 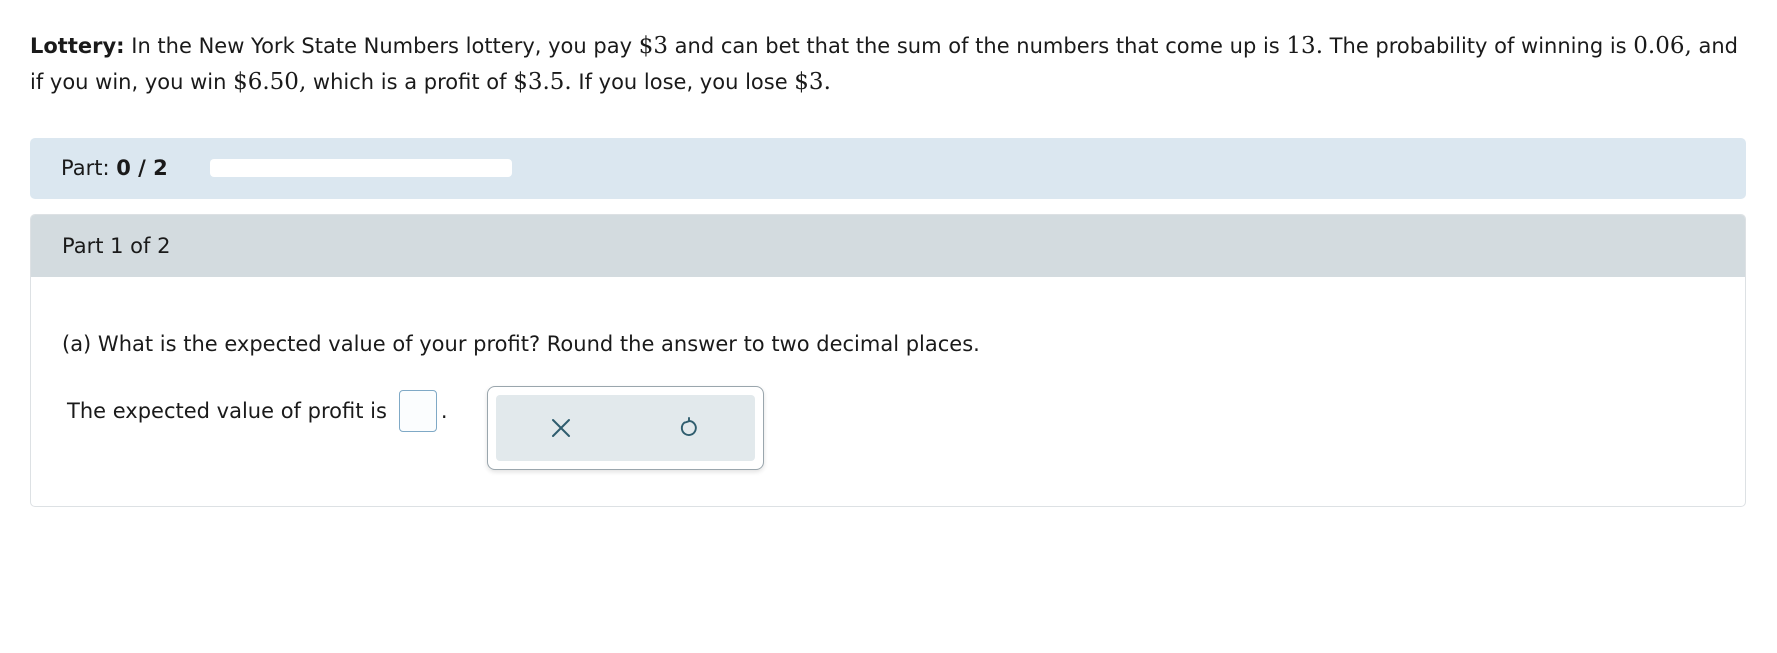 I want to click on math-sum: 13., so click(x=1304, y=46).